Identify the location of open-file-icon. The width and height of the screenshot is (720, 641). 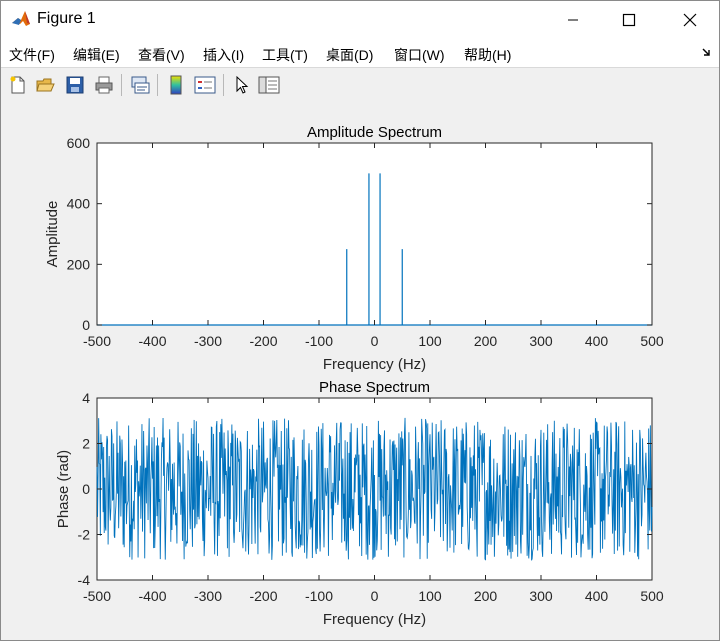
(45, 85).